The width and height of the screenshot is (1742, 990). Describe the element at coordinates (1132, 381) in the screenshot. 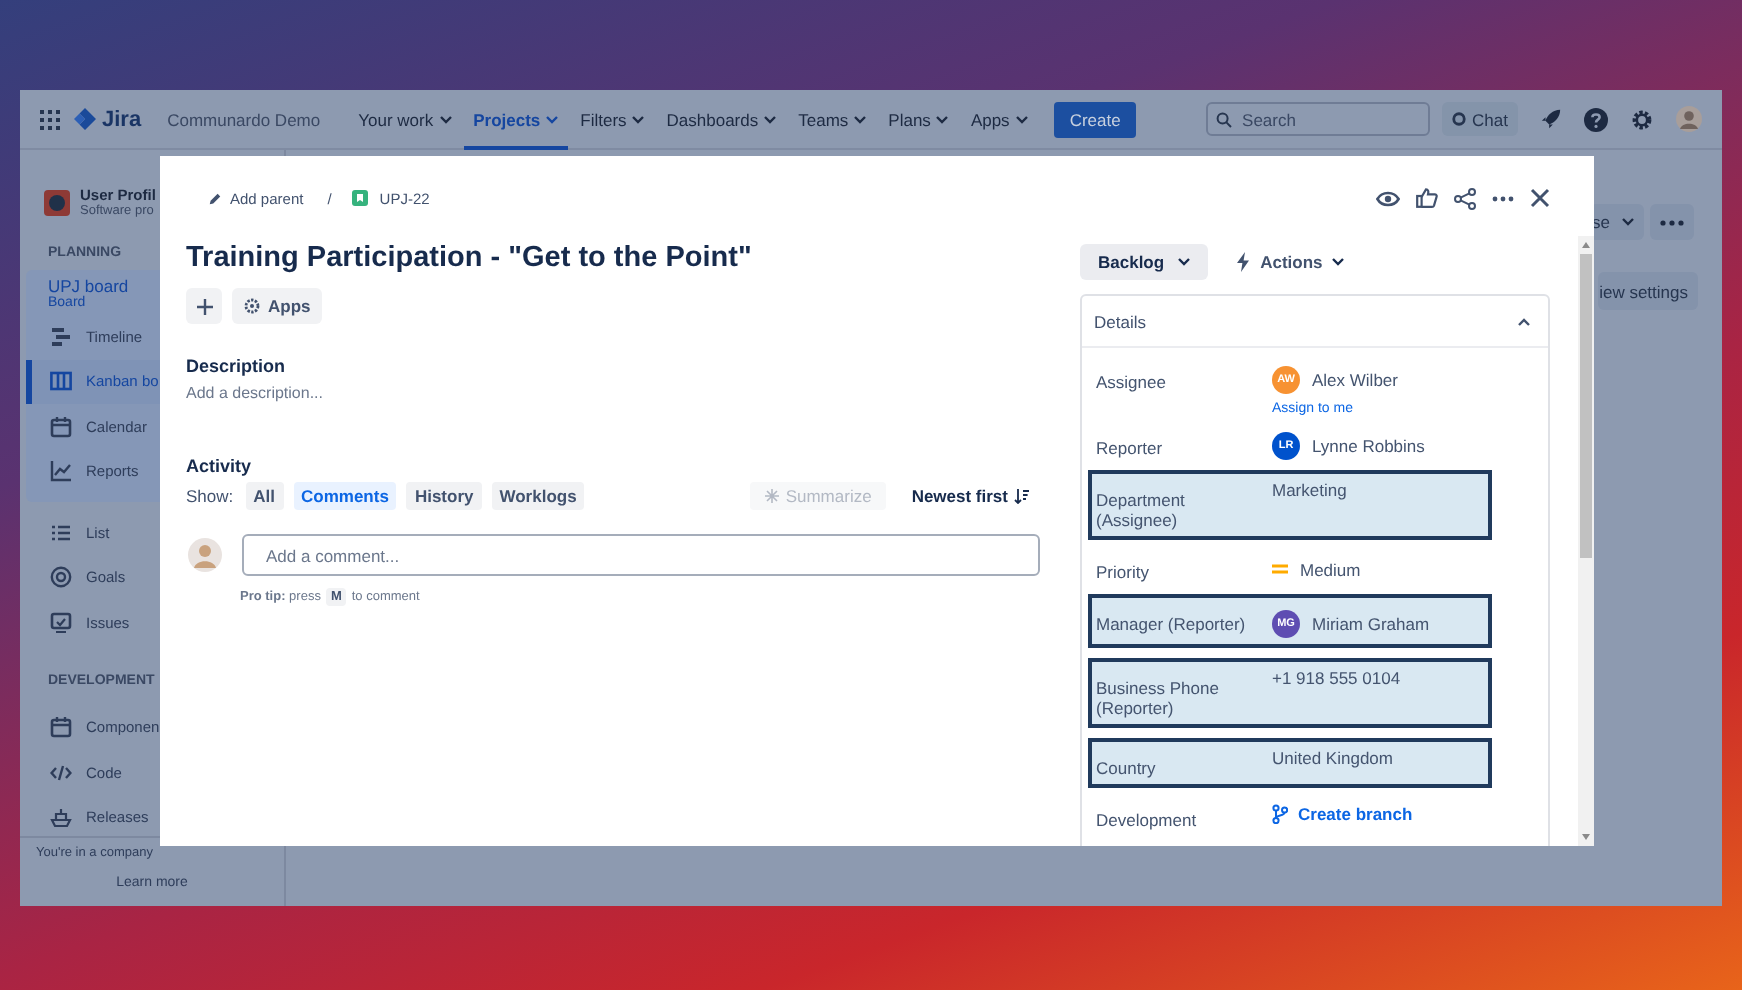

I see `field-label: Assignee` at that location.